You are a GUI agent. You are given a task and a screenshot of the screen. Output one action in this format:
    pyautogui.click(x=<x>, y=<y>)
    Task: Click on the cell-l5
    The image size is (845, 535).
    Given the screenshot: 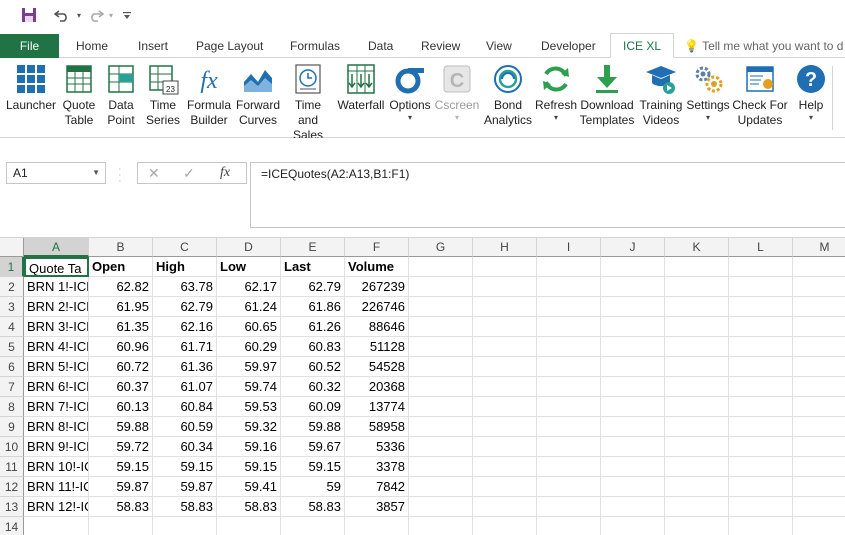 What is the action you would take?
    pyautogui.click(x=761, y=347)
    